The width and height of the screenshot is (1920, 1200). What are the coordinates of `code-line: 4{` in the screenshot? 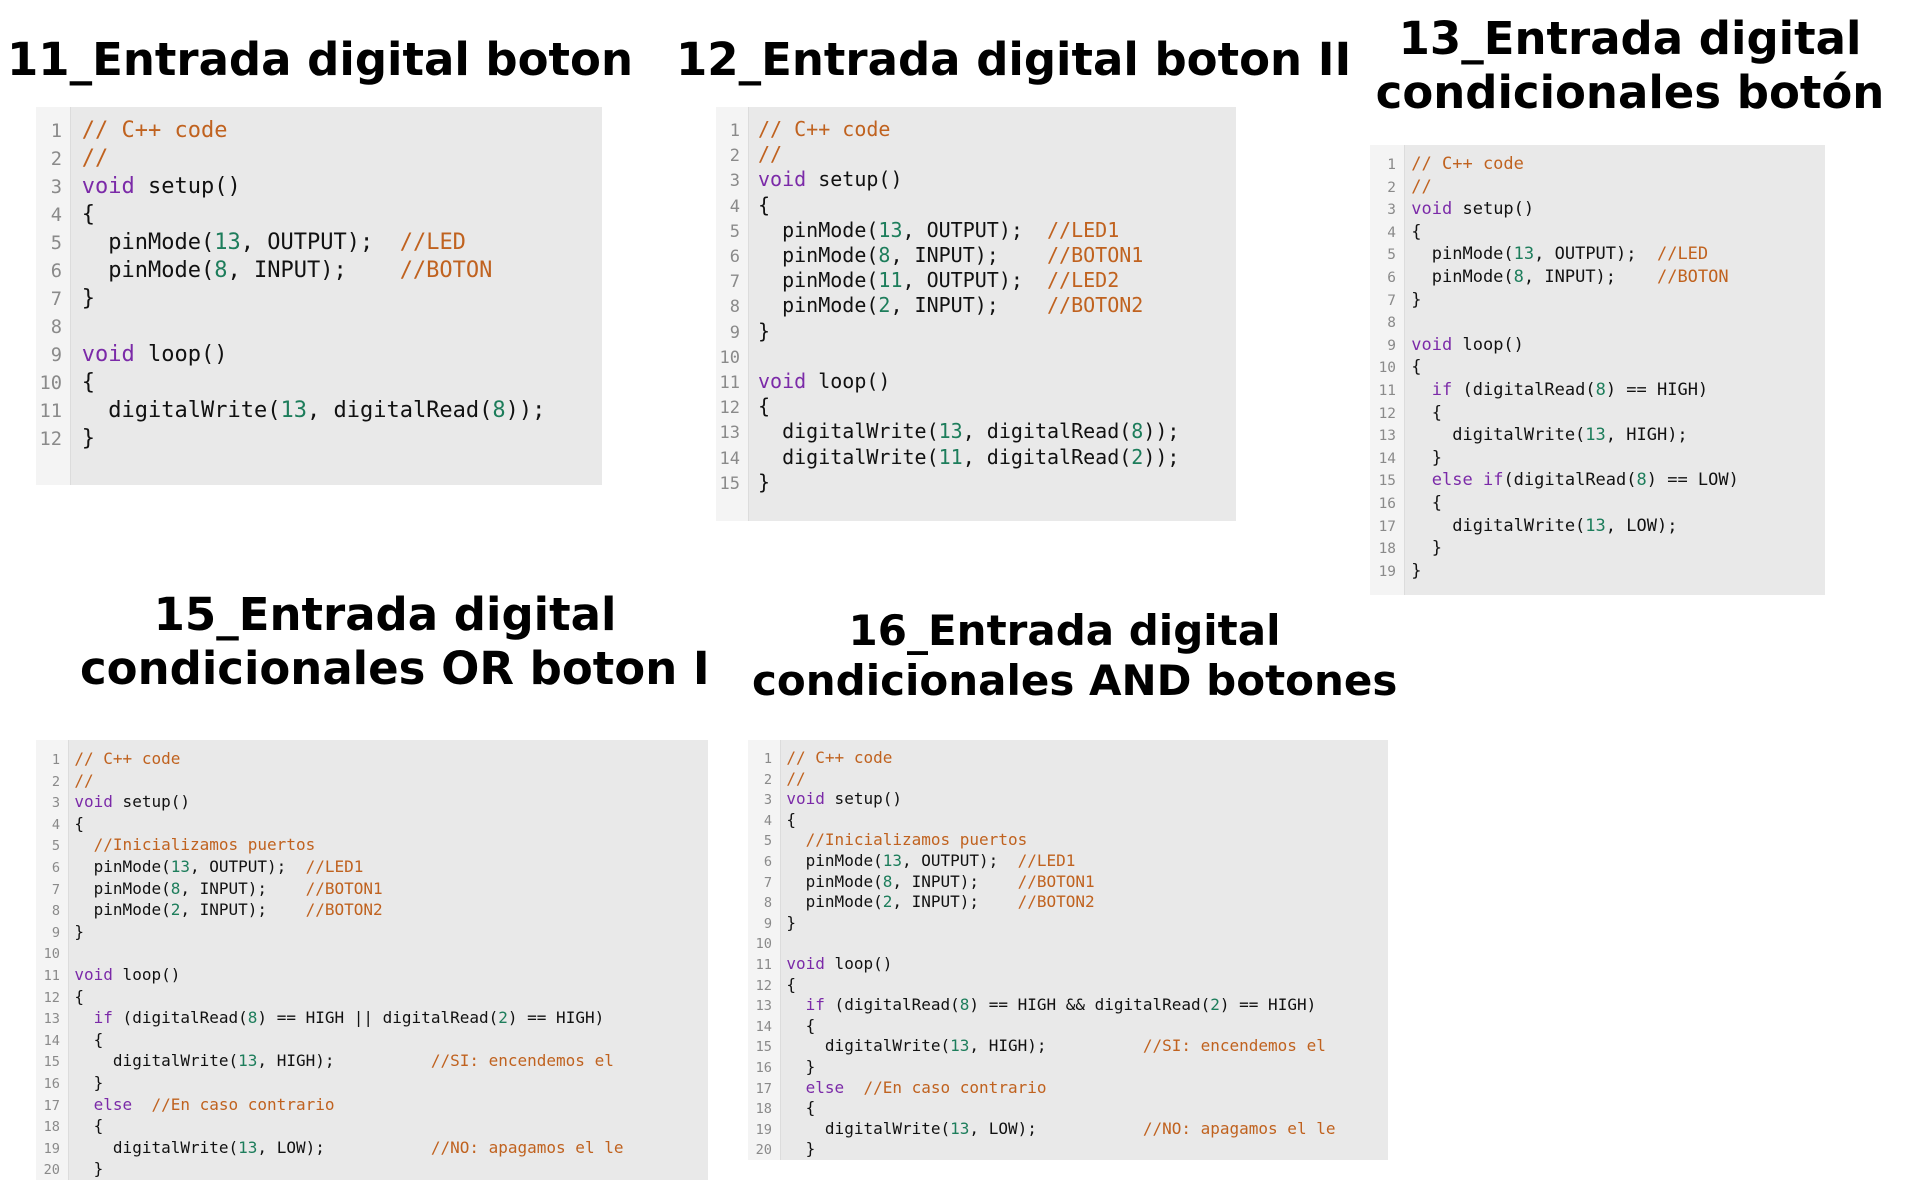 It's located at (1597, 232).